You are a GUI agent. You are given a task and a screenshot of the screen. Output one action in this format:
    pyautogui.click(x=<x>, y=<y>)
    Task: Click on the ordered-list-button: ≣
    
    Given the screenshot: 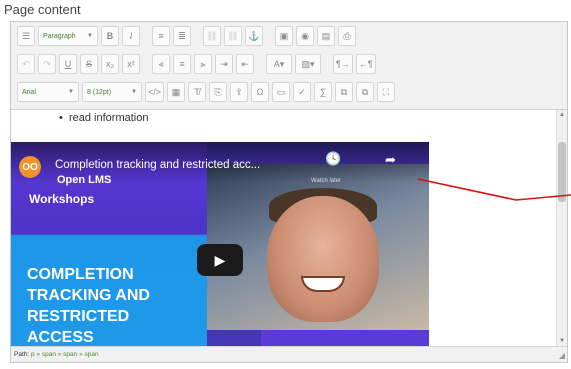 What is the action you would take?
    pyautogui.click(x=182, y=36)
    